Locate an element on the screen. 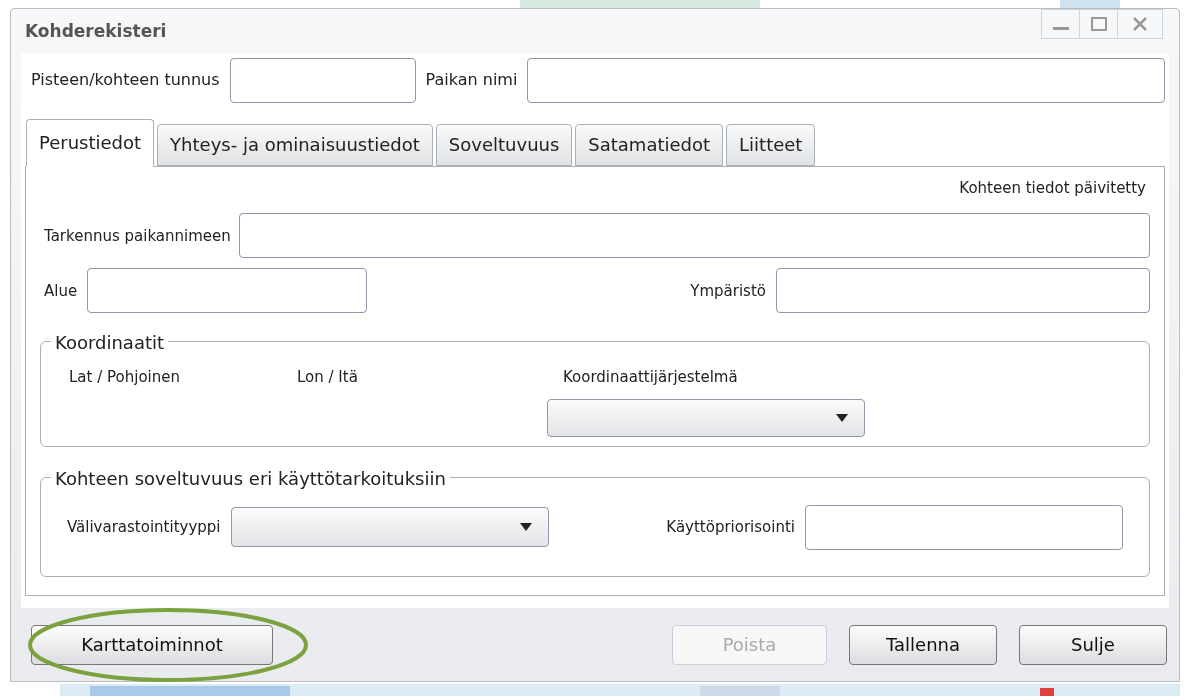 This screenshot has width=1186, height=696. status-text: Kohteen tiedot päivitetty is located at coordinates (1053, 188).